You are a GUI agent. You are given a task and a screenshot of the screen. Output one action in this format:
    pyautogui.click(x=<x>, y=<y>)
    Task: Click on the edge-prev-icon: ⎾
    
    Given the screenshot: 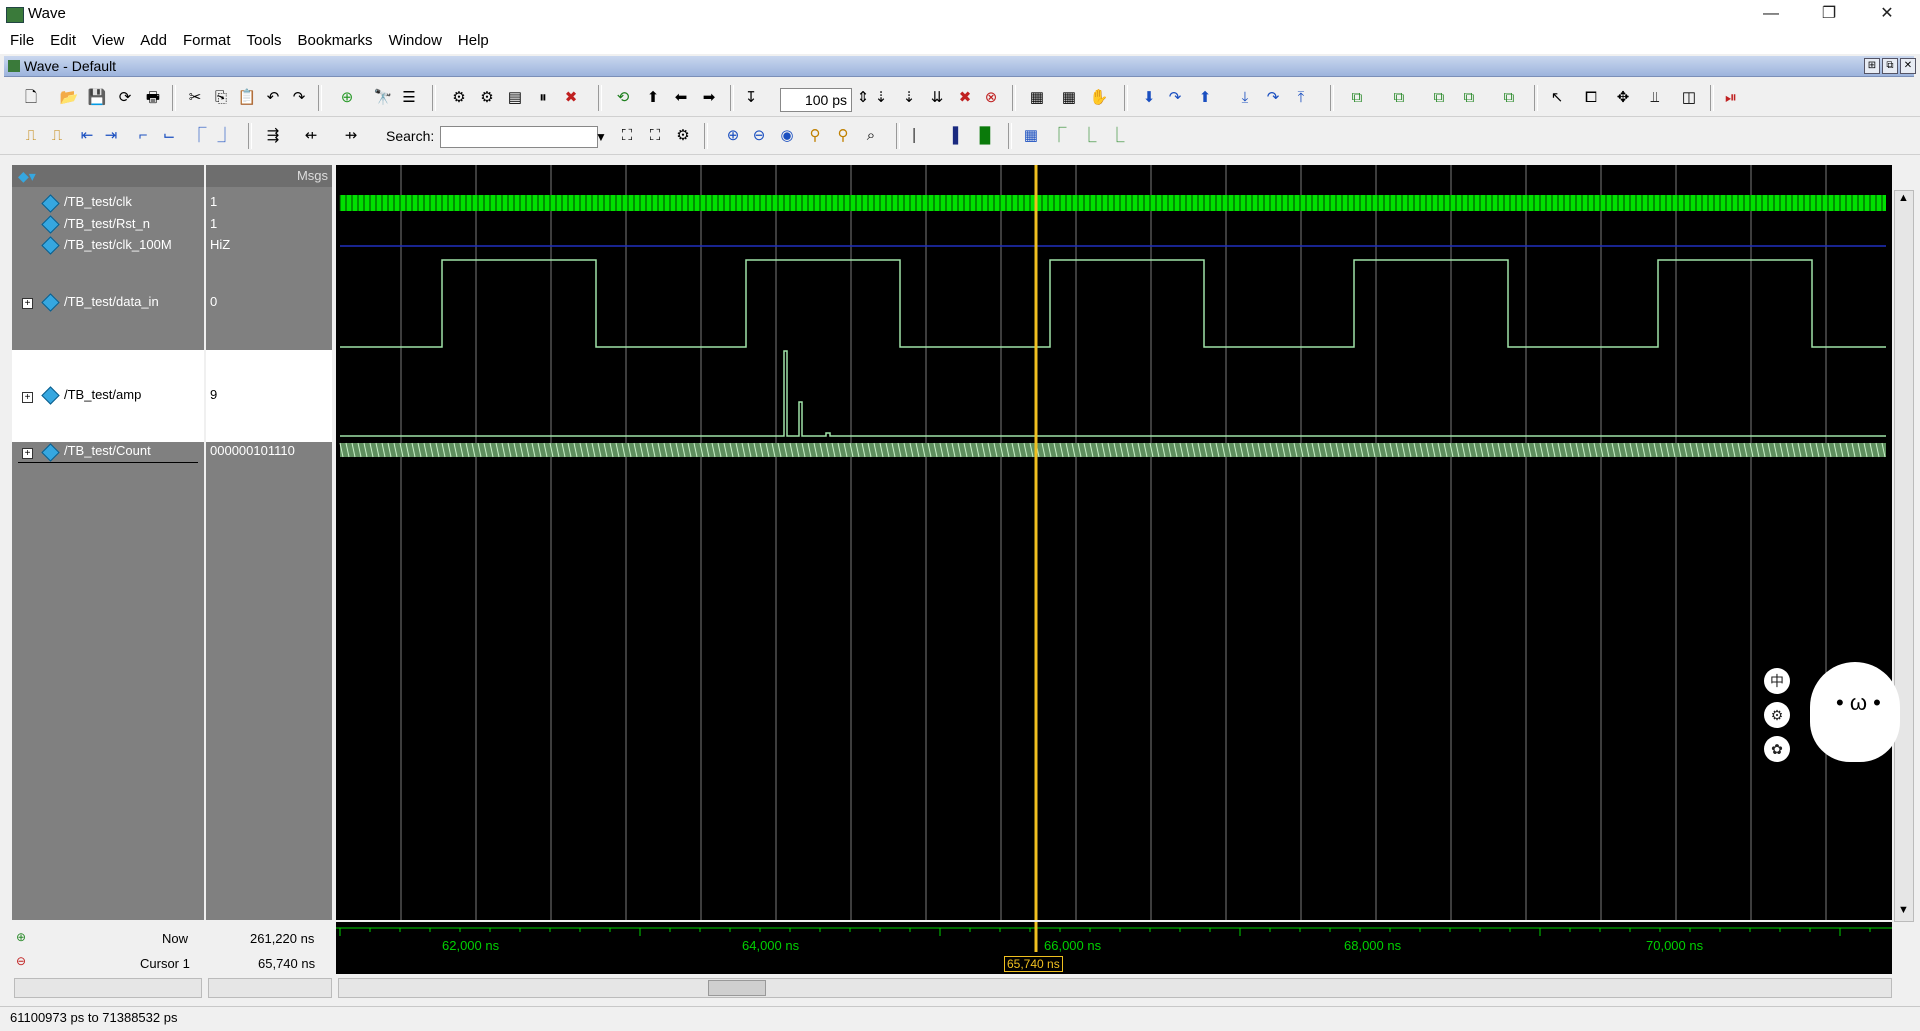 What is the action you would take?
    pyautogui.click(x=199, y=136)
    